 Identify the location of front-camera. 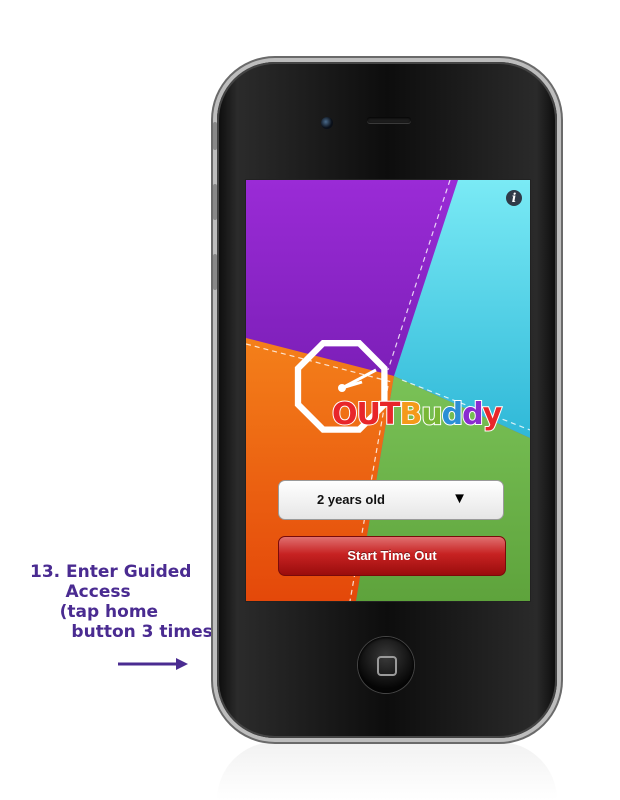
(327, 123).